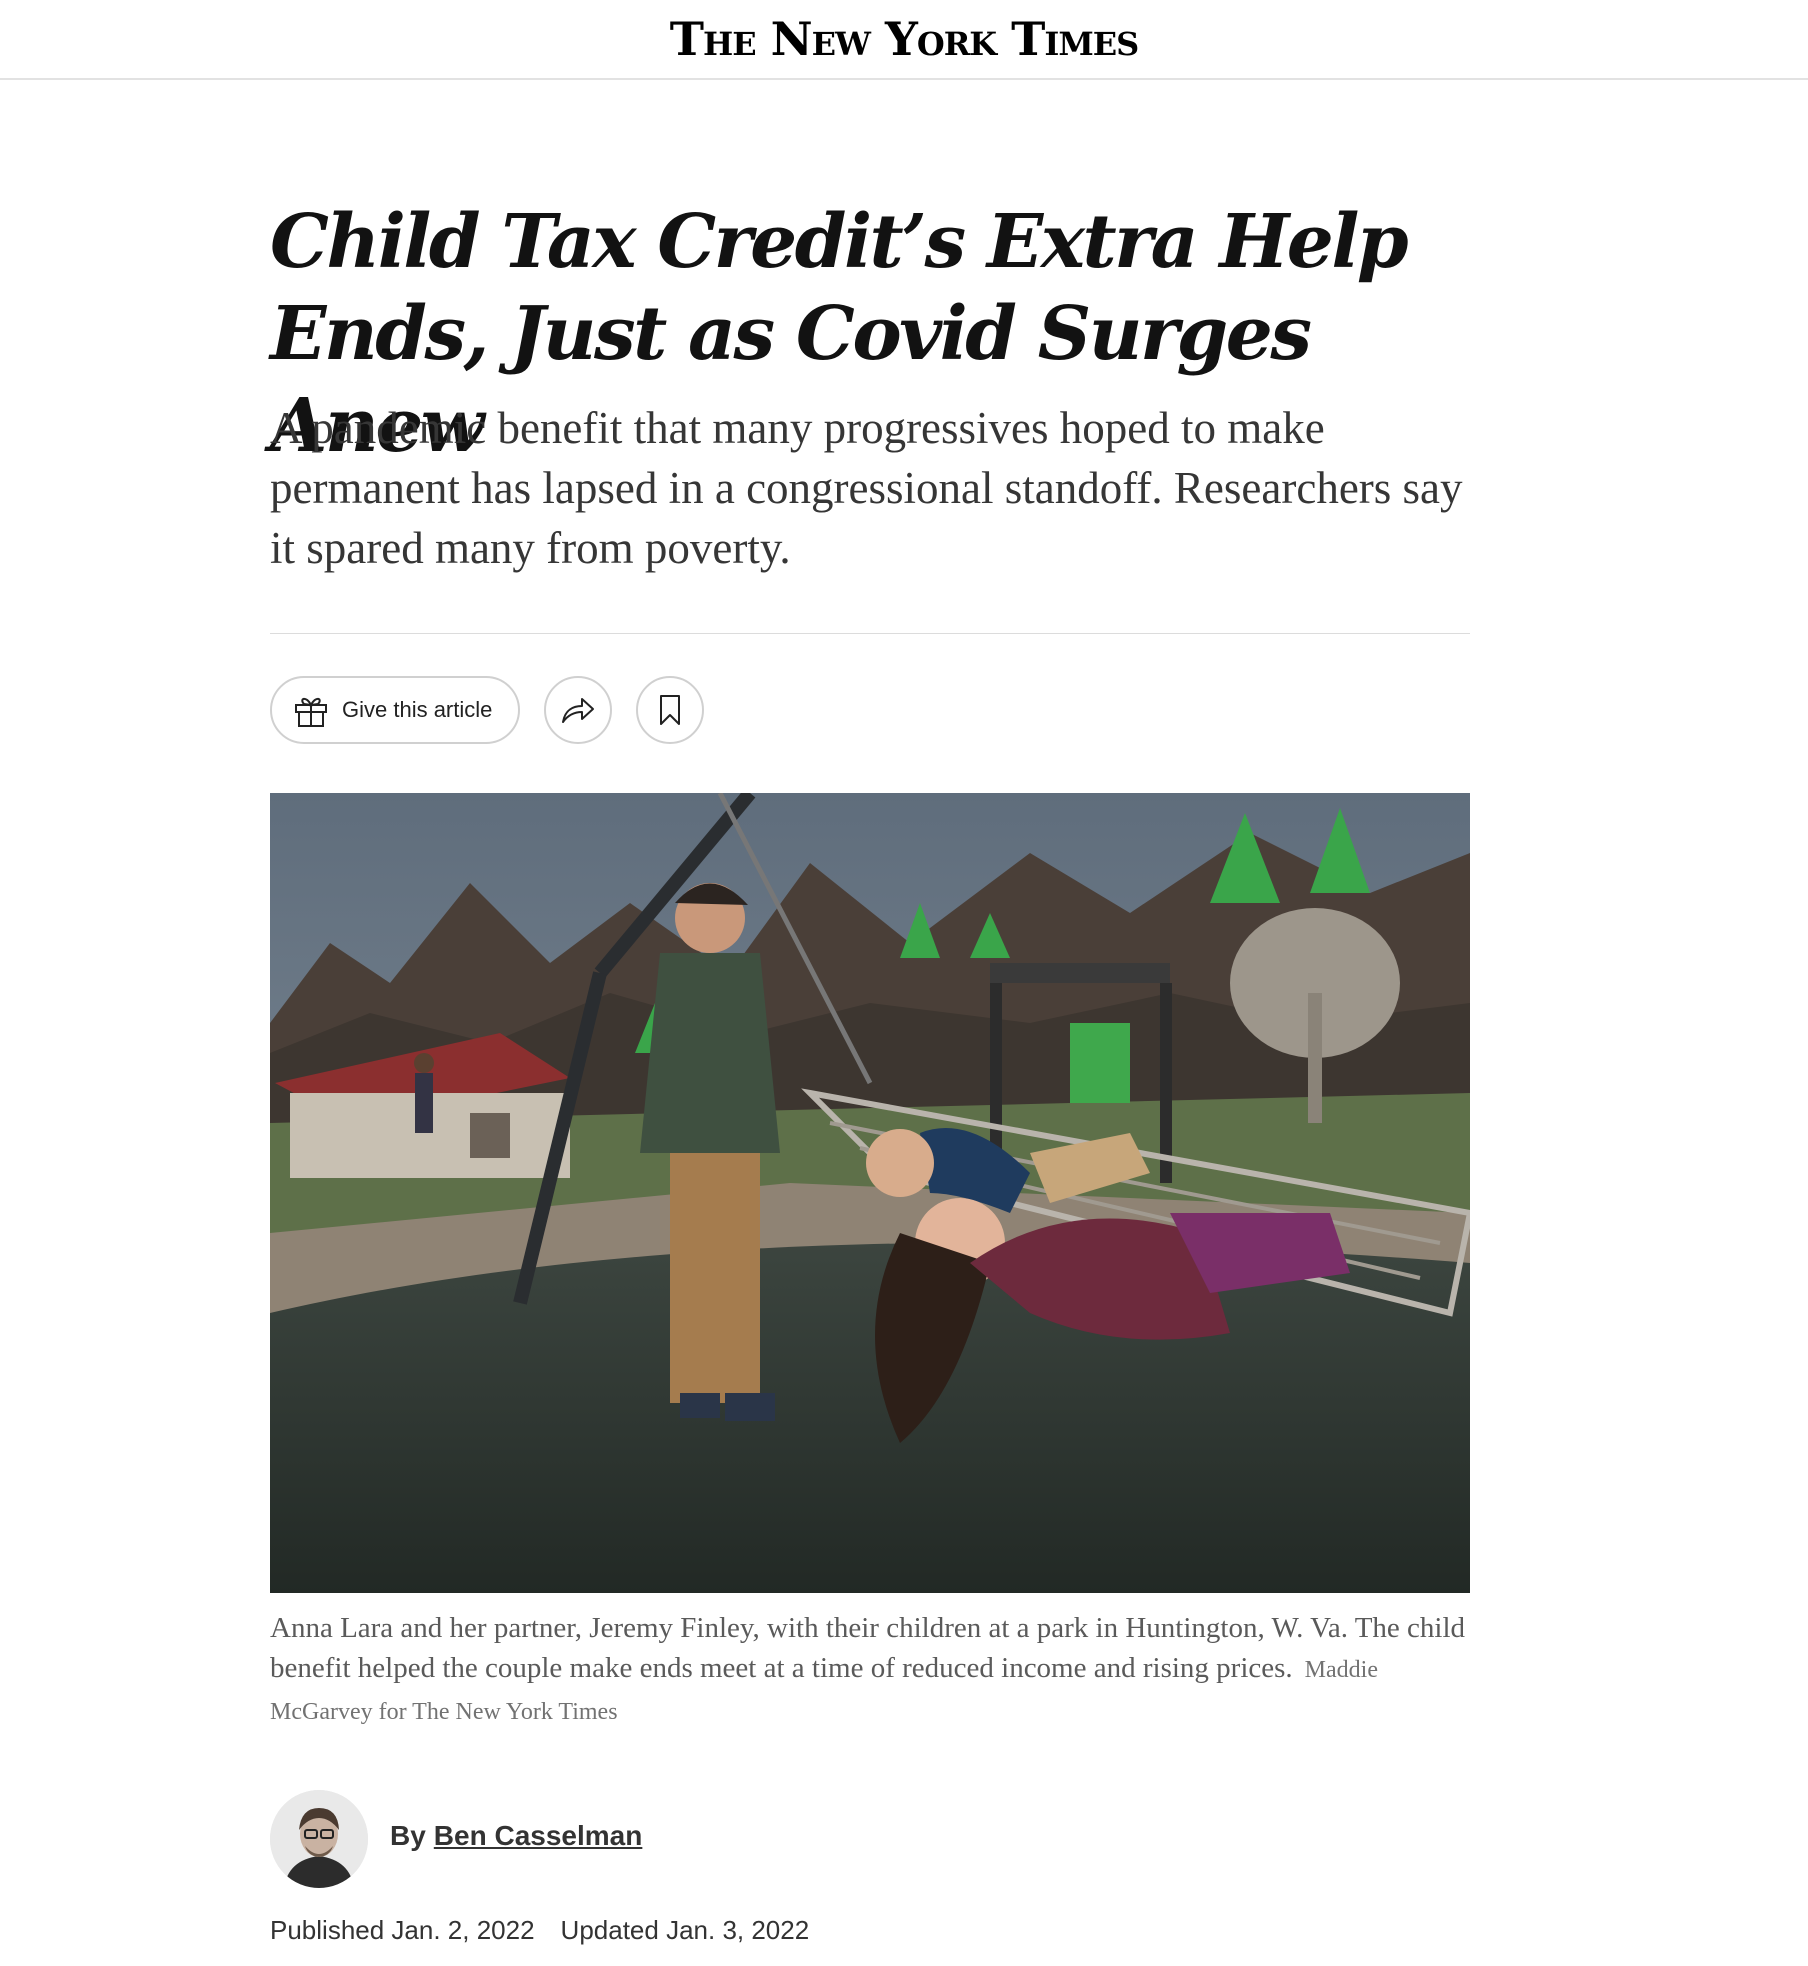 Image resolution: width=1808 pixels, height=1966 pixels. I want to click on share-icon, so click(578, 710).